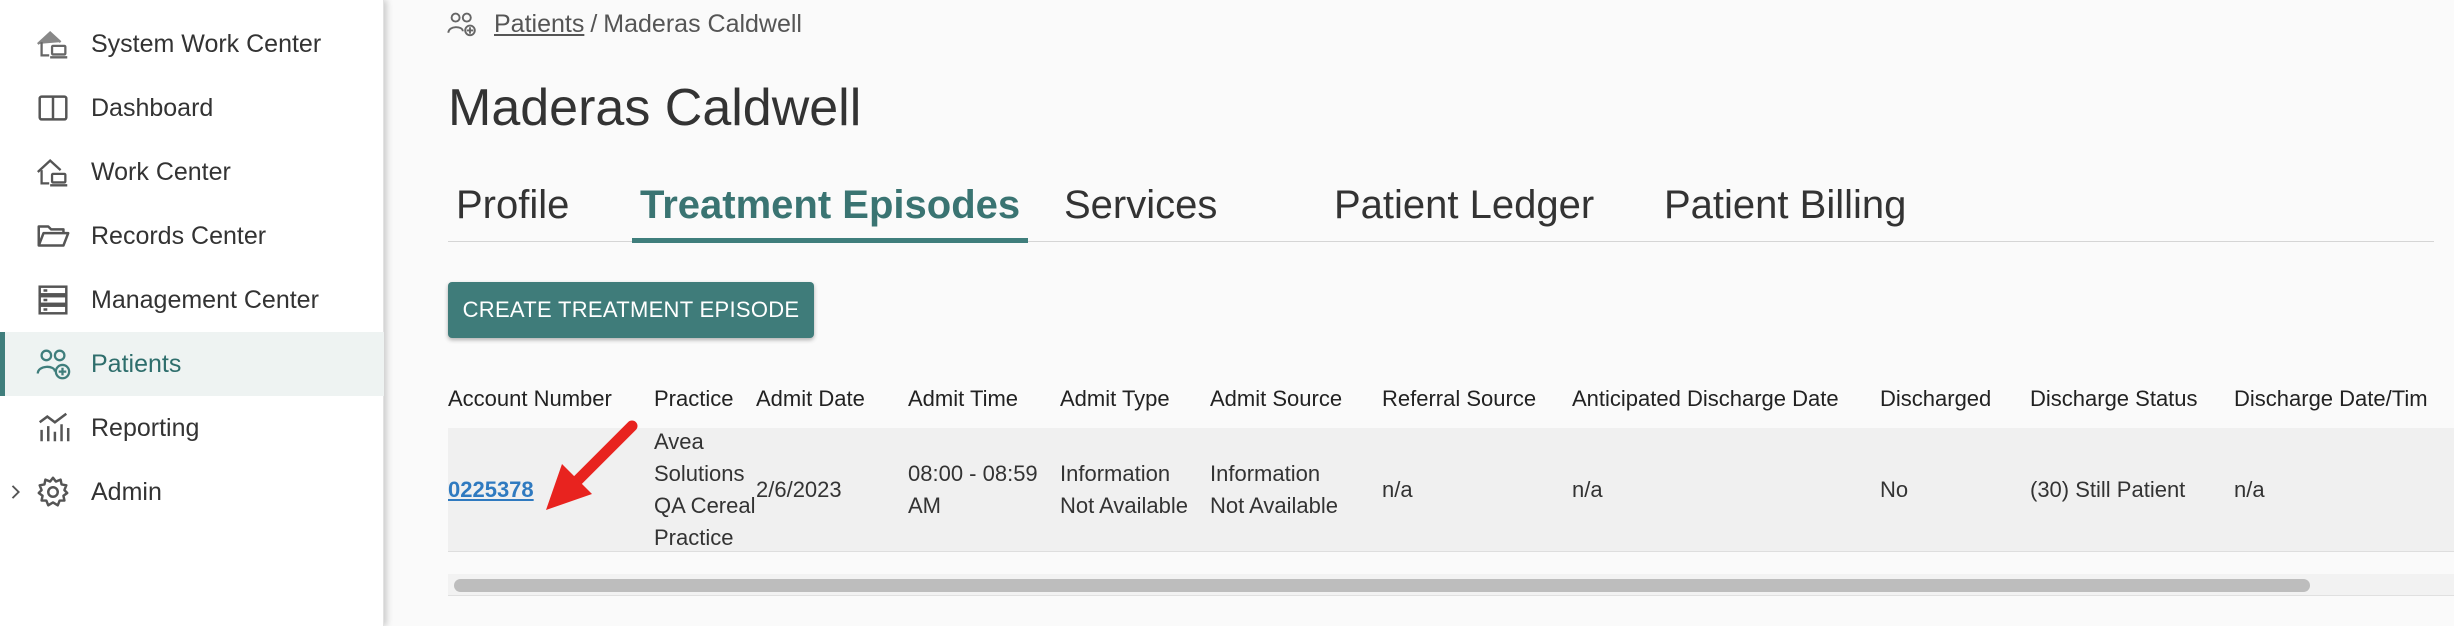 The width and height of the screenshot is (2454, 626). What do you see at coordinates (1276, 399) in the screenshot?
I see `column-header-admit-source: Admit Source` at bounding box center [1276, 399].